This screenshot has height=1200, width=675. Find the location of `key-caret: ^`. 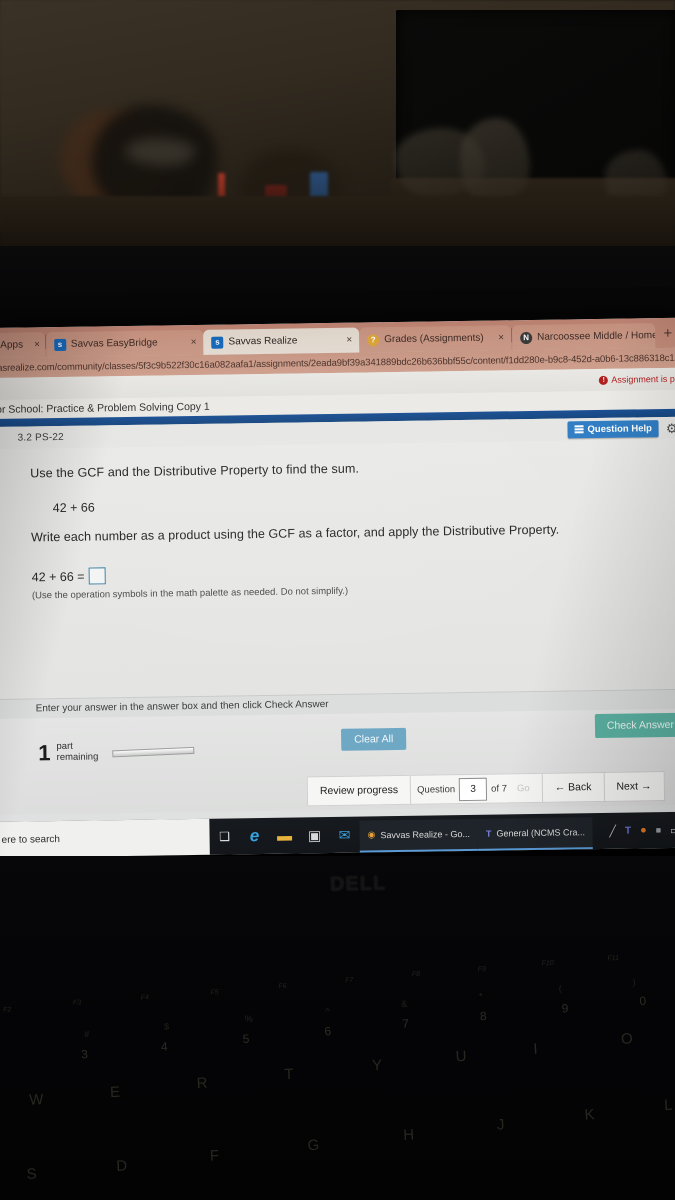

key-caret: ^ is located at coordinates (327, 1011).